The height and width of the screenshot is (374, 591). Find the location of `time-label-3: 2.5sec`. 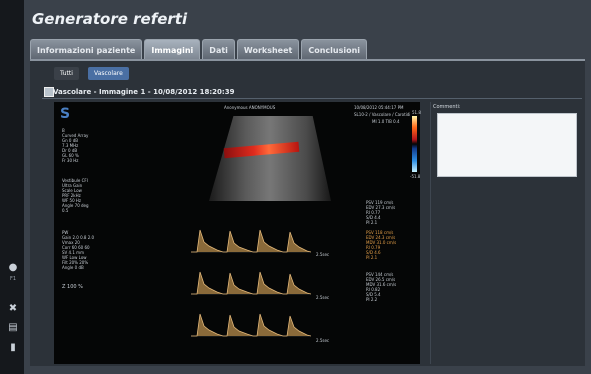

time-label-3: 2.5sec is located at coordinates (323, 340).